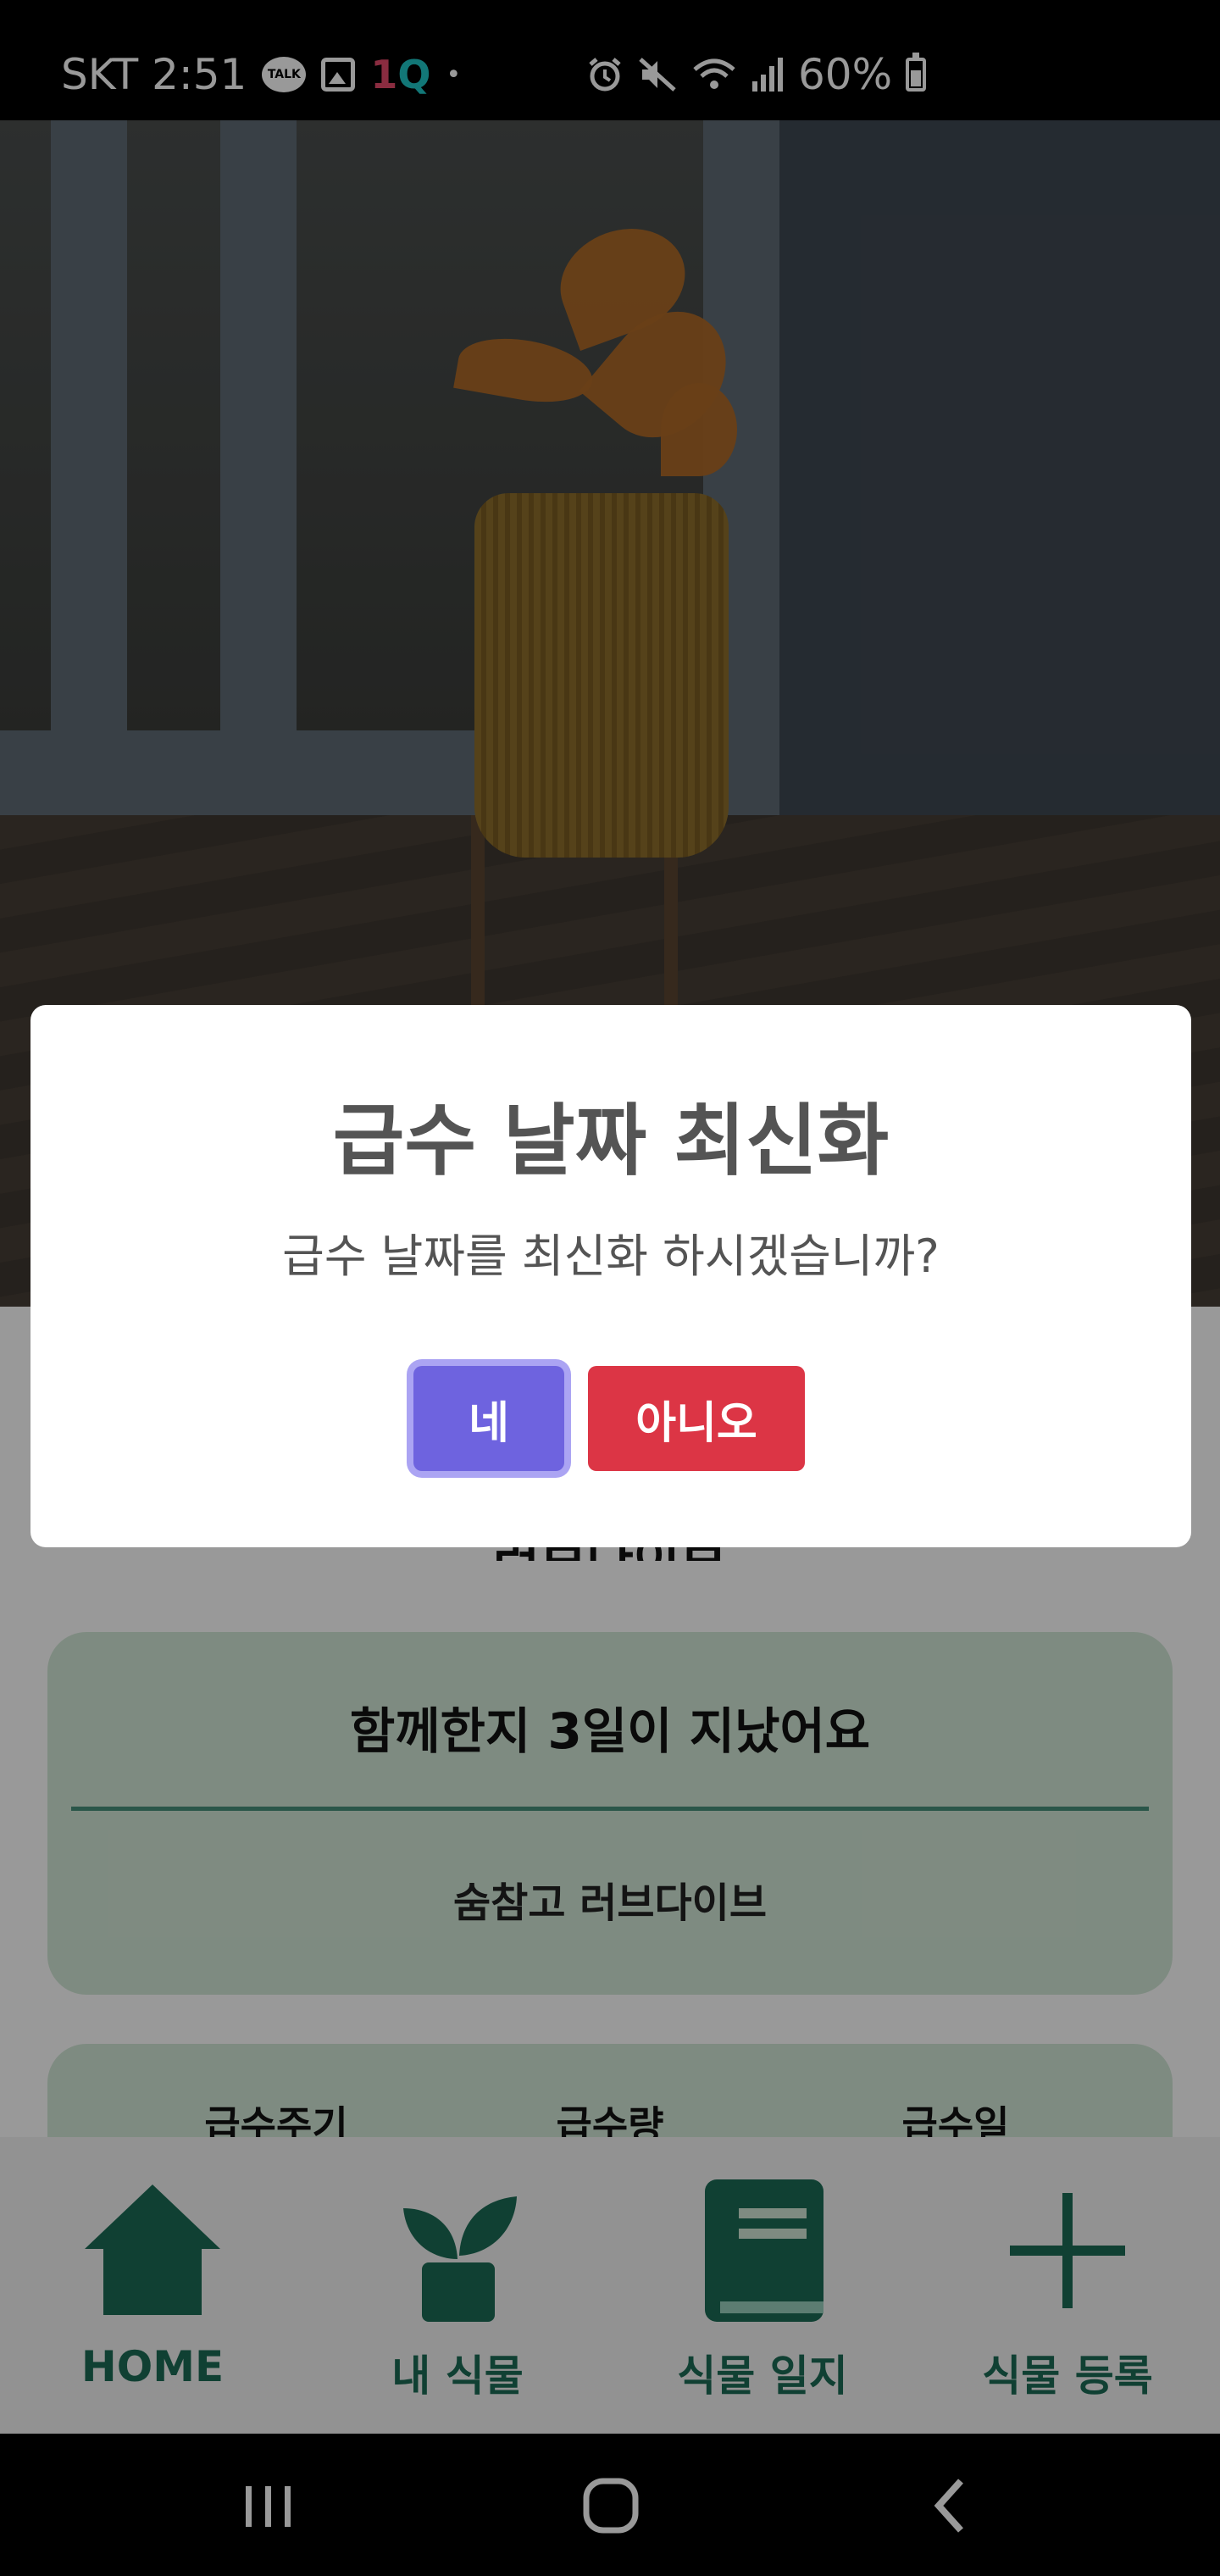  I want to click on cancel-button: 아니오, so click(696, 1418).